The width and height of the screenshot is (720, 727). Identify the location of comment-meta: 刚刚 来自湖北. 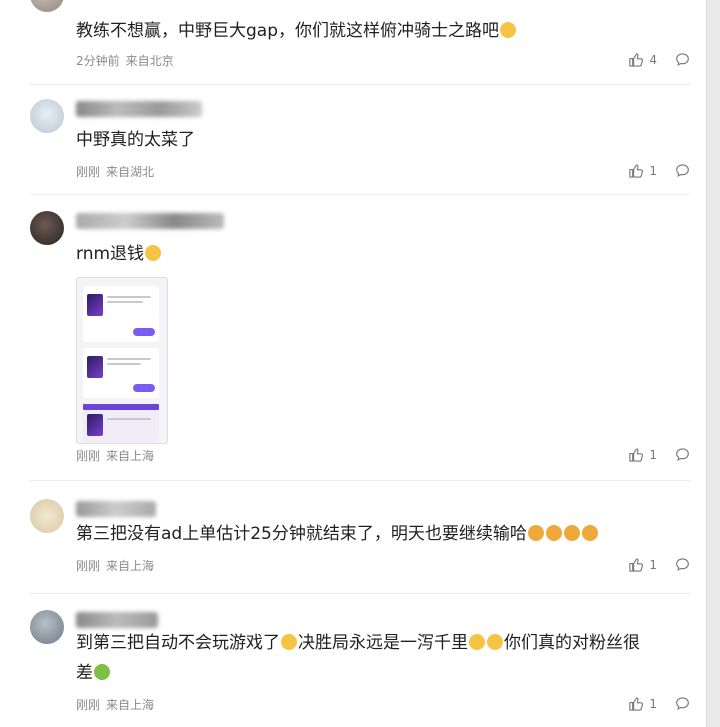
(118, 171).